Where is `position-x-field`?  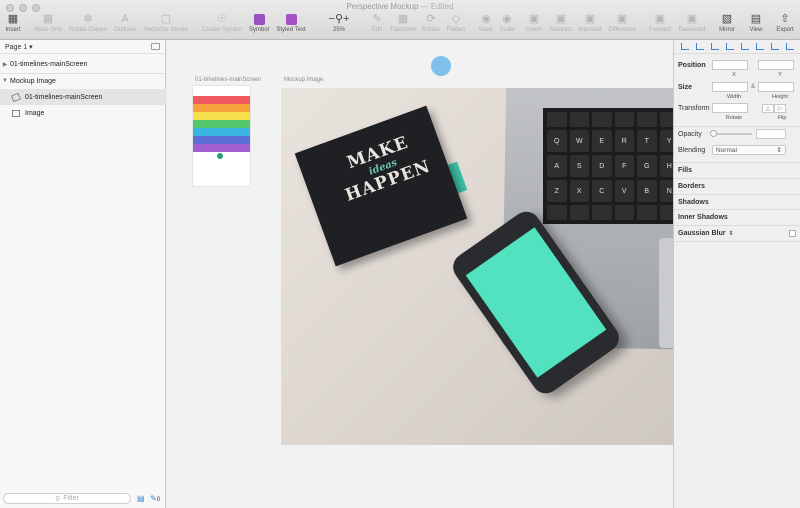
position-x-field is located at coordinates (730, 65).